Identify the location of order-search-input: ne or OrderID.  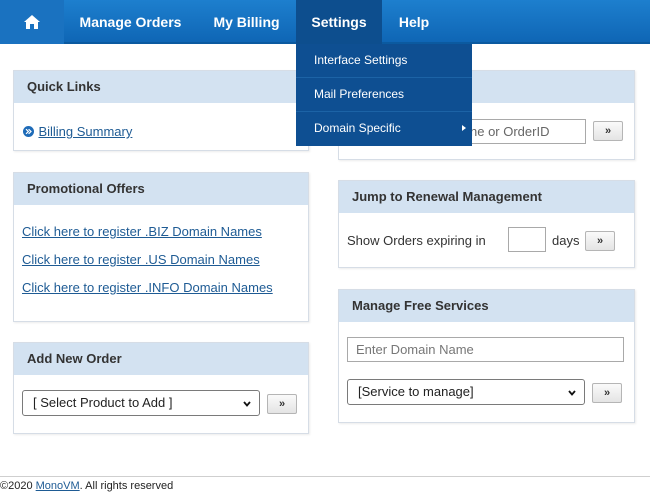
(523, 131).